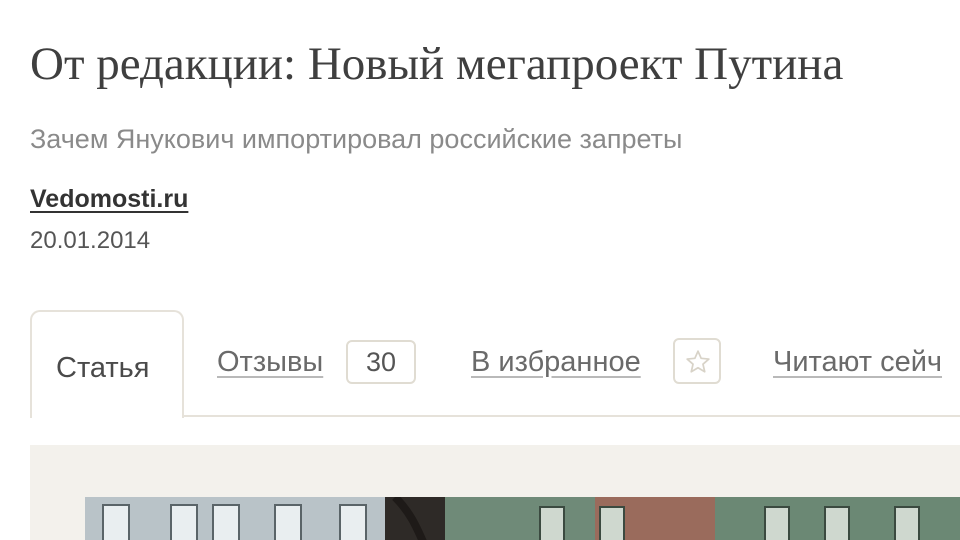 The width and height of the screenshot is (960, 540). I want to click on article-image, so click(522, 518).